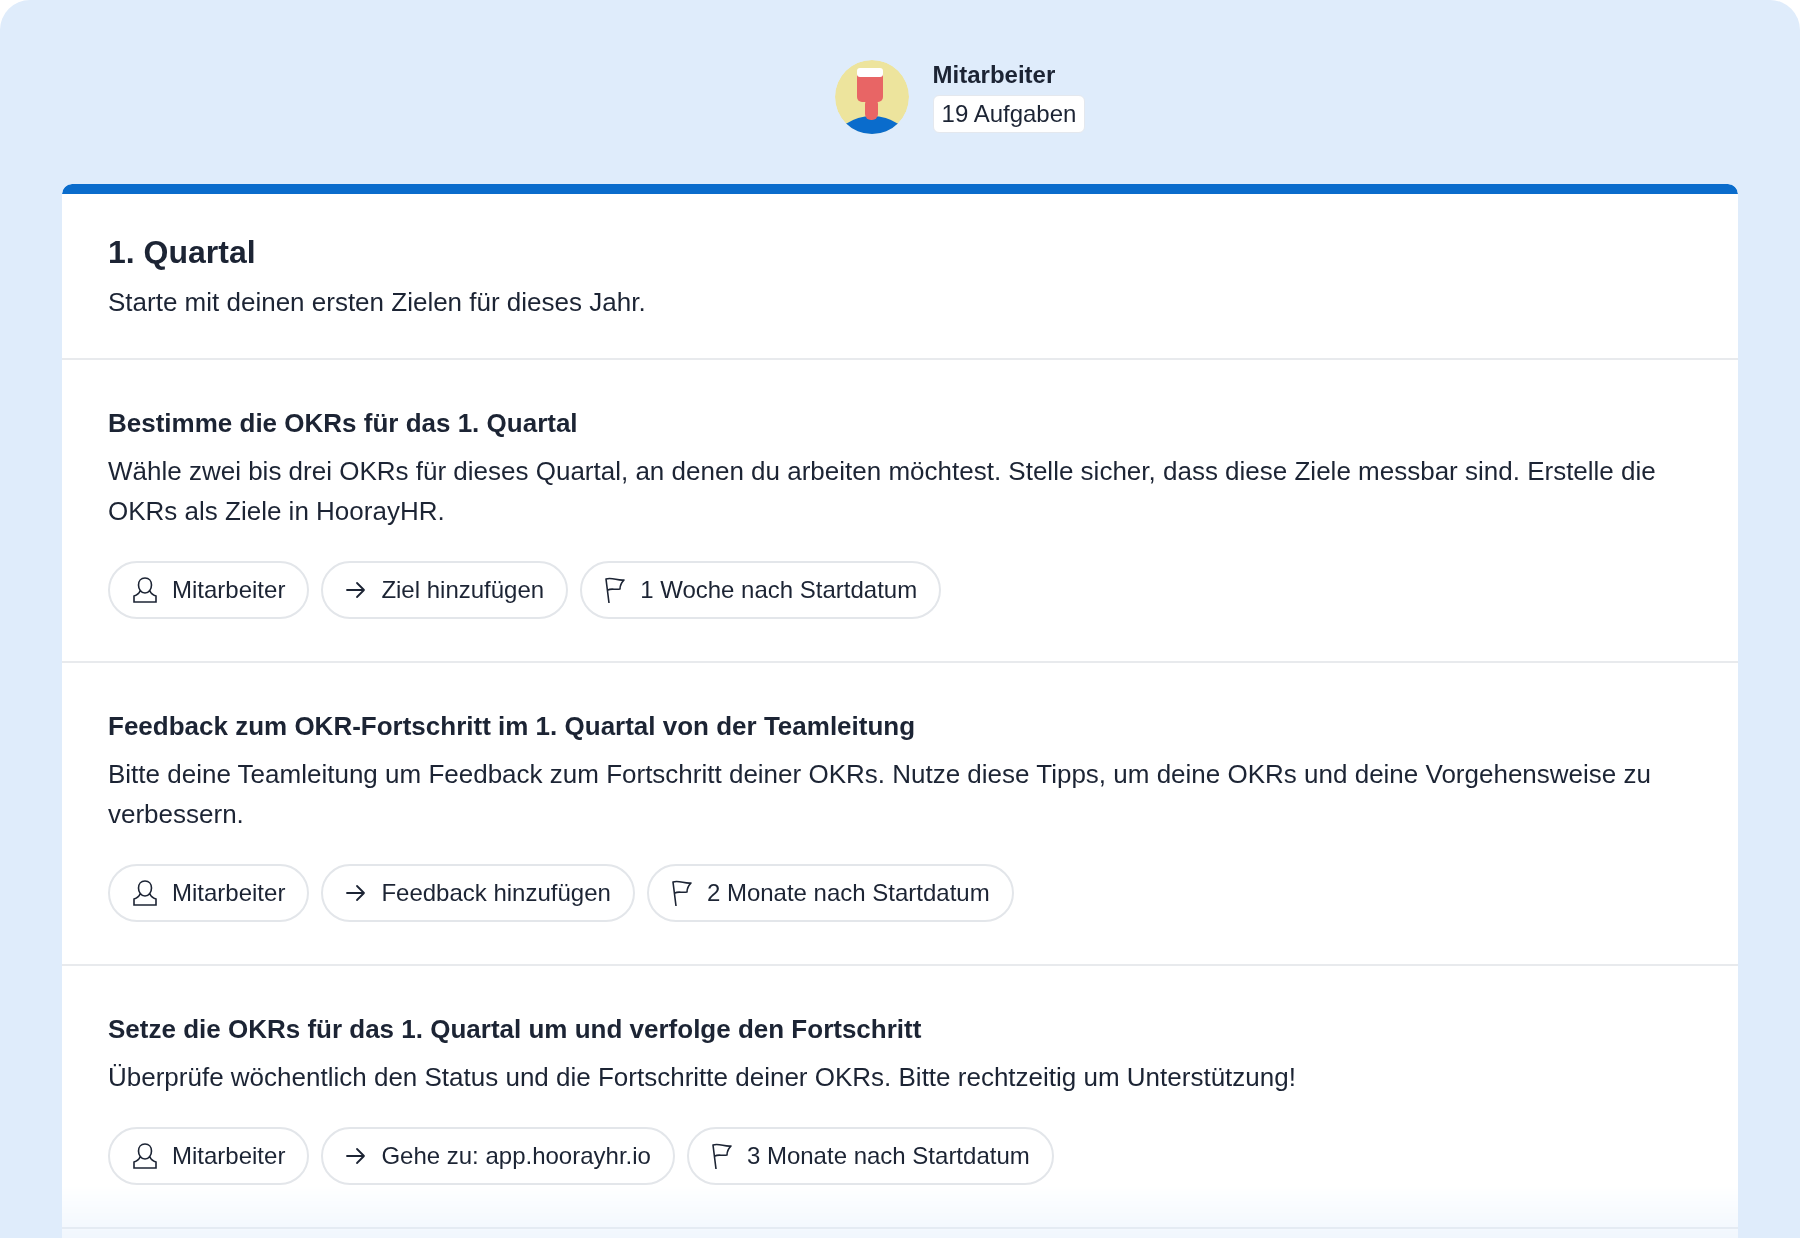  I want to click on task-title: Setze die OKRs für das 1. Quartal um und verfolge den Fortschritt, so click(515, 1029).